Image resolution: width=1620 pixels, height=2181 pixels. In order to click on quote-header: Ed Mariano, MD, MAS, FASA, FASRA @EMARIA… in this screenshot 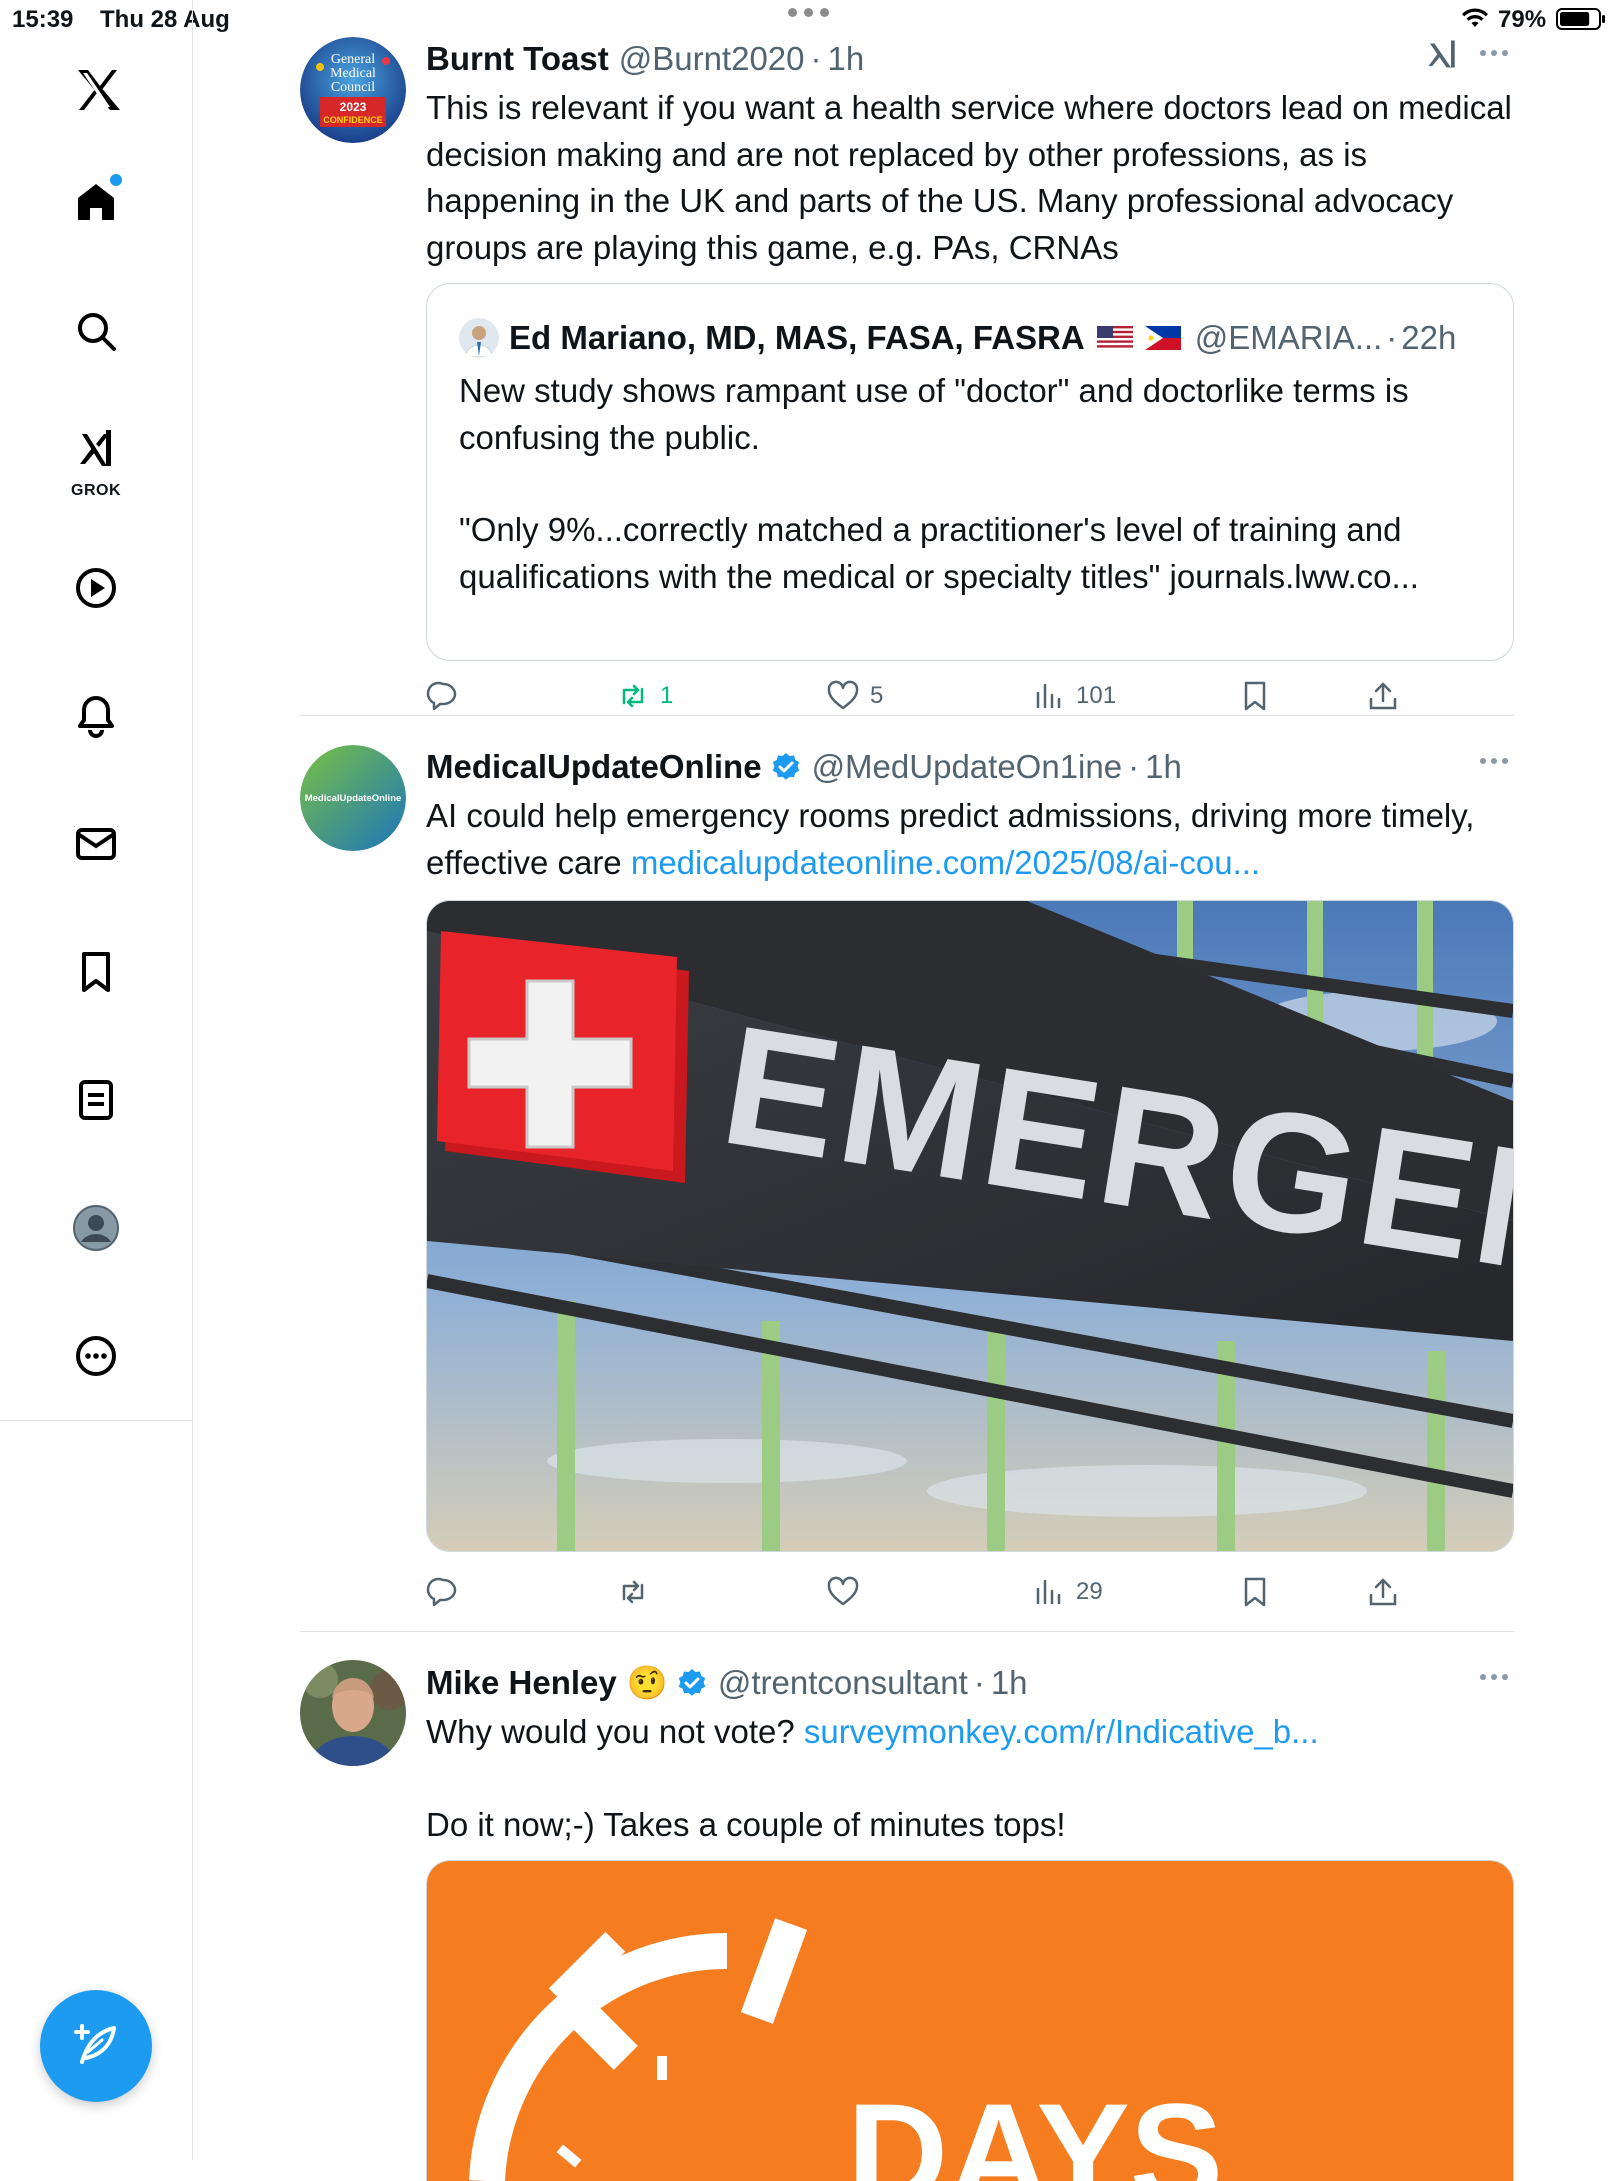, I will do `click(957, 338)`.